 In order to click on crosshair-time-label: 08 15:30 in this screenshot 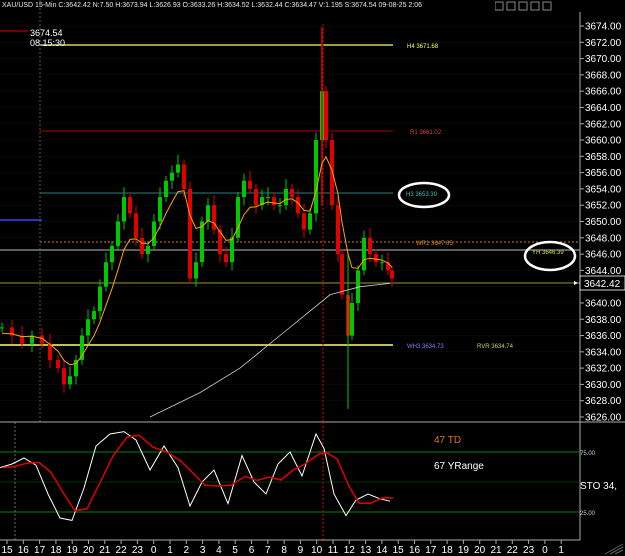, I will do `click(47, 43)`.